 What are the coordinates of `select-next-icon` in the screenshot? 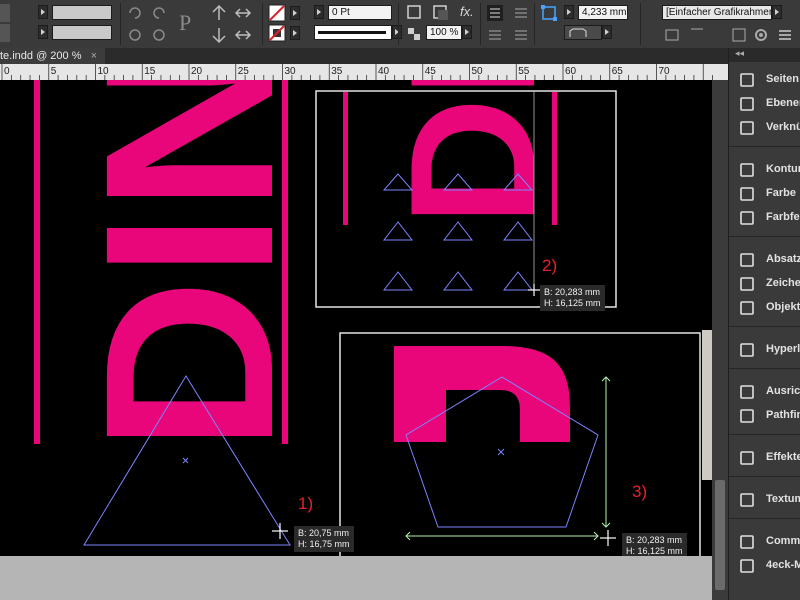 It's located at (243, 35).